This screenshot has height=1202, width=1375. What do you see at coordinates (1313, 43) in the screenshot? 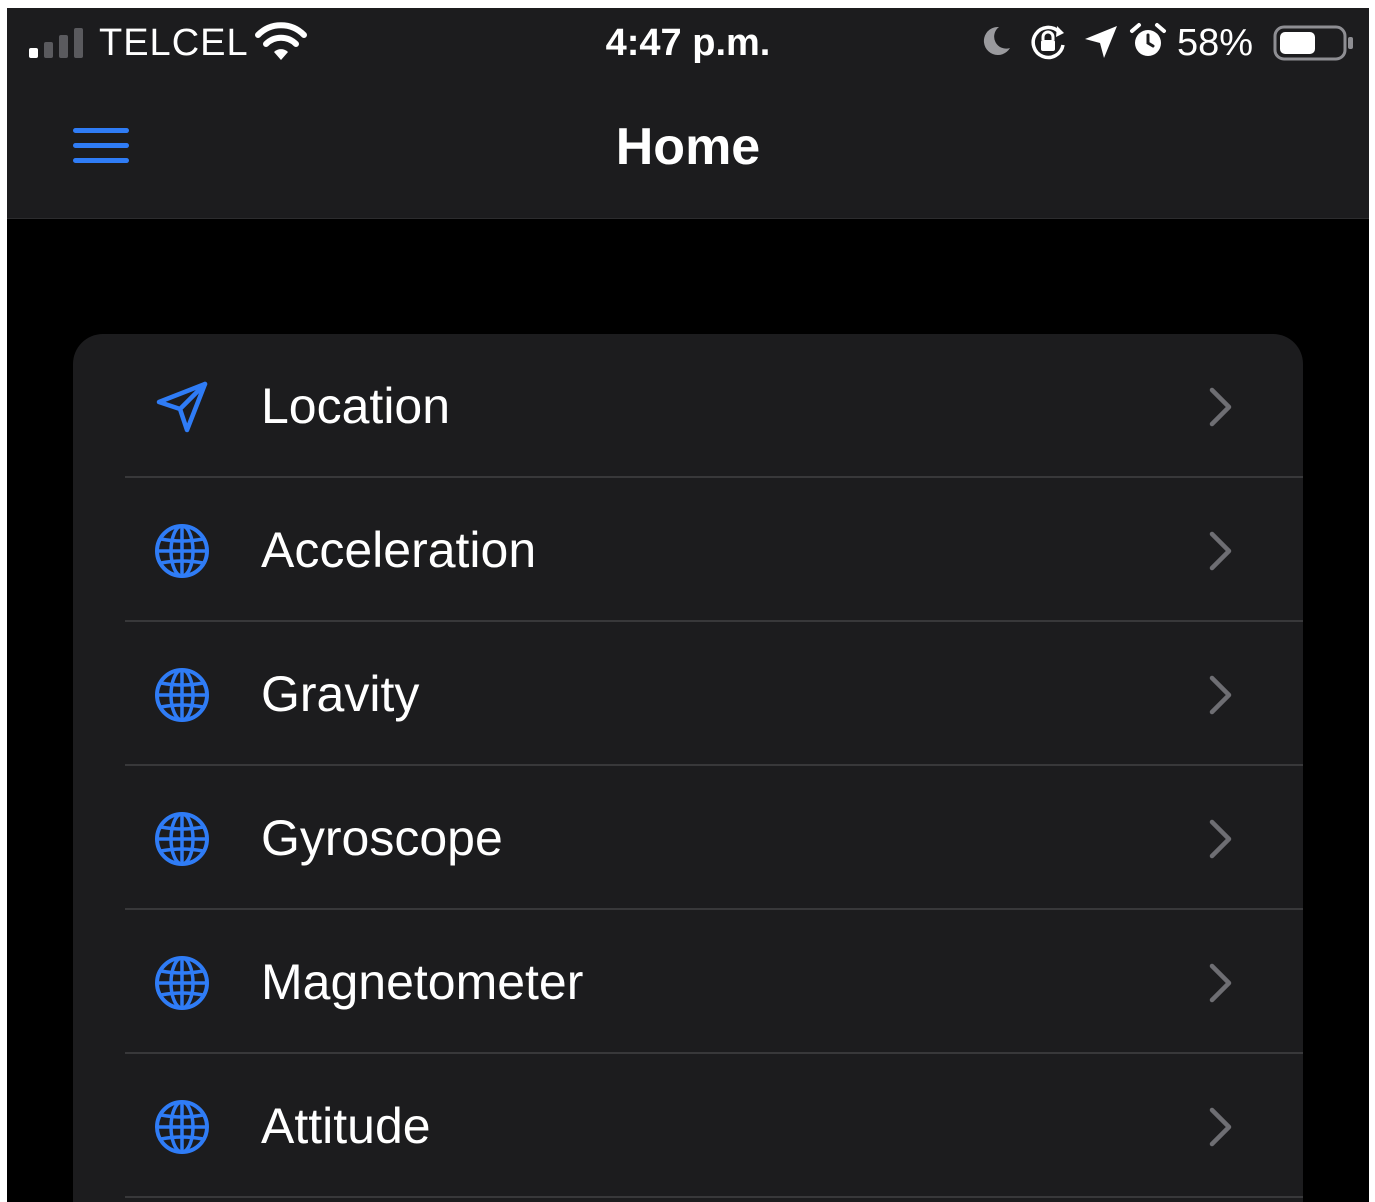
I see `battery-icon` at bounding box center [1313, 43].